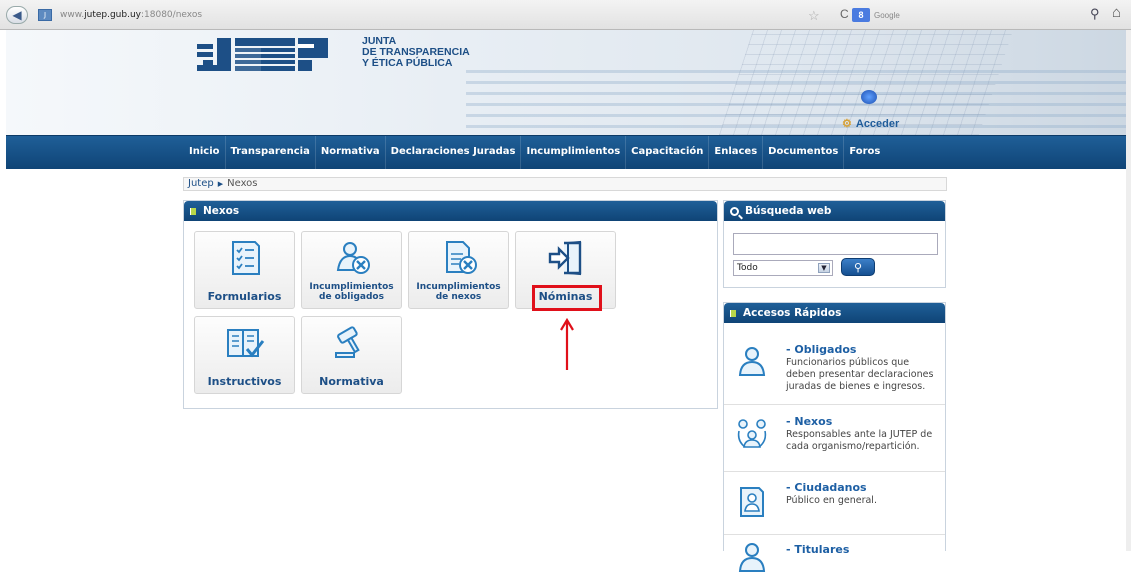 The image size is (1131, 575). Describe the element at coordinates (271, 153) in the screenshot. I see `nav-item-transparencia: Transparencia` at that location.